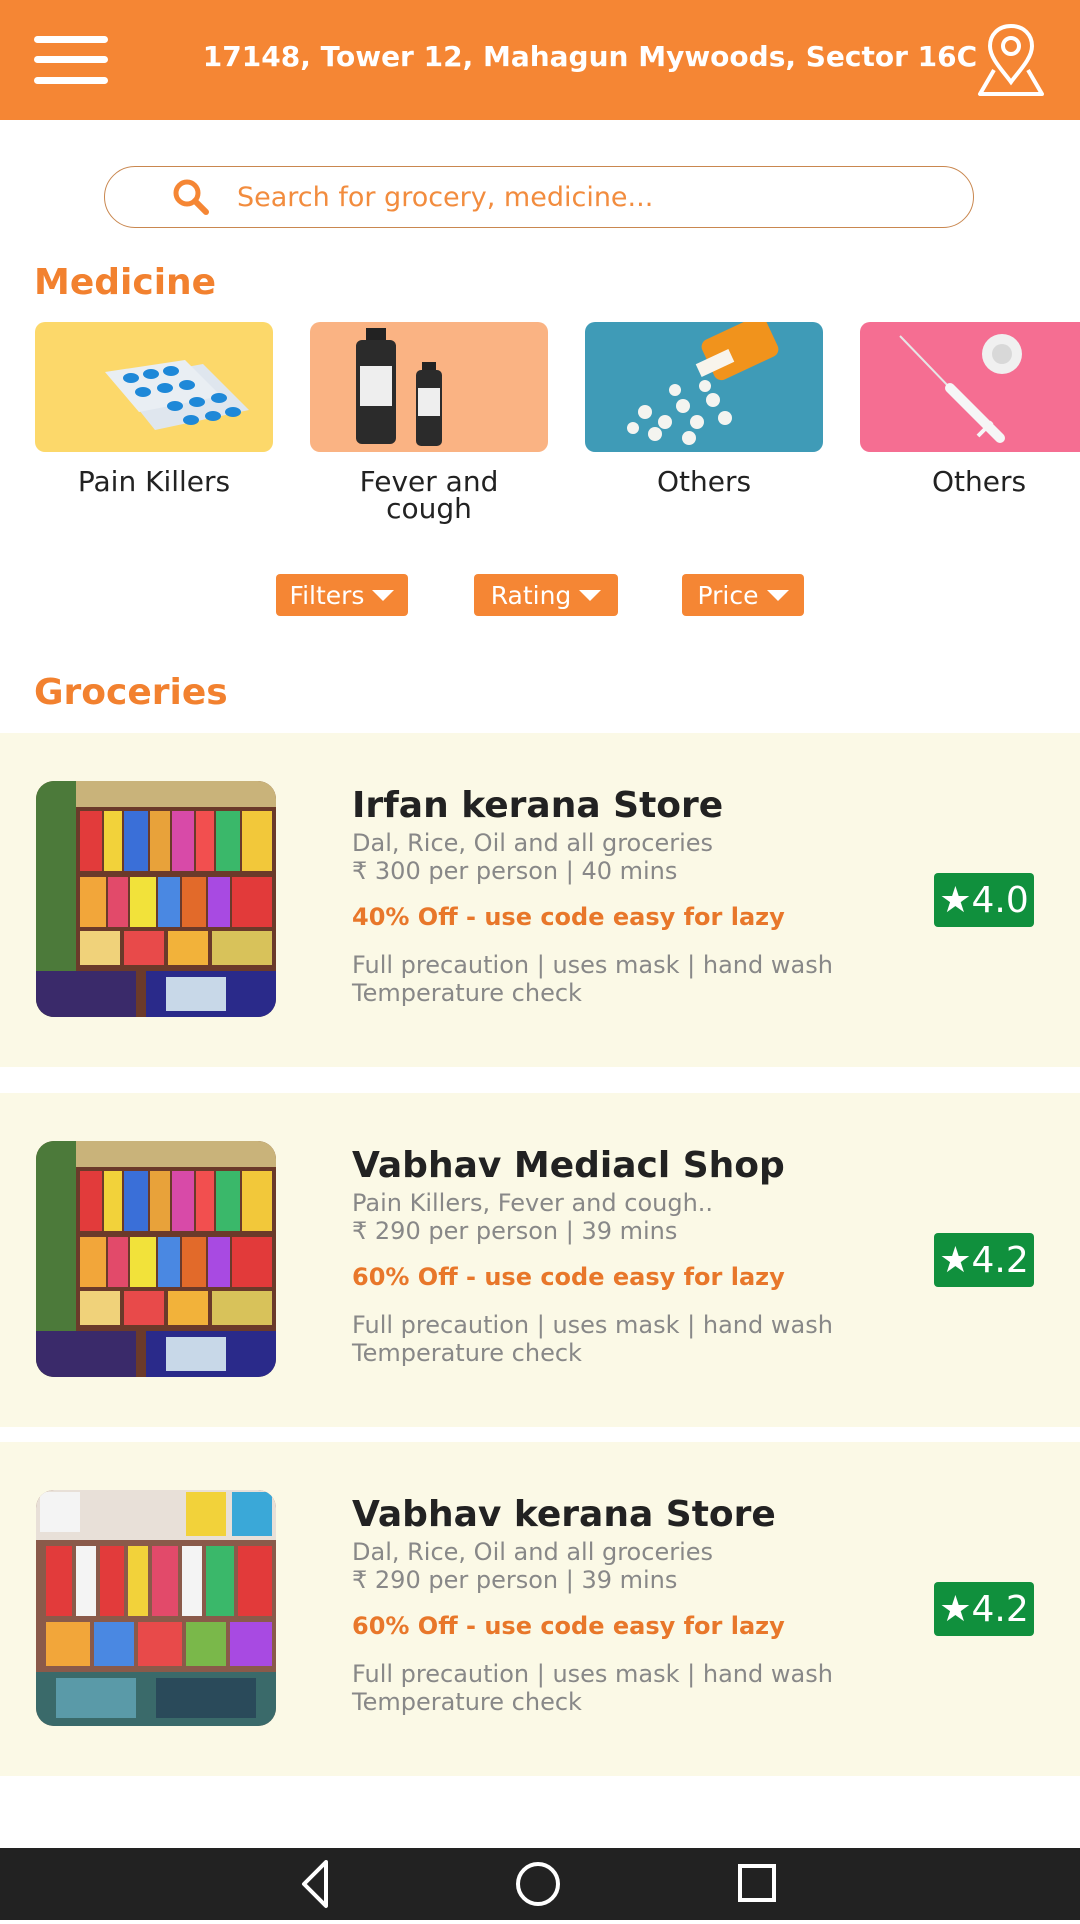 This screenshot has height=1924, width=1080. I want to click on rating-label: Rating, so click(531, 595).